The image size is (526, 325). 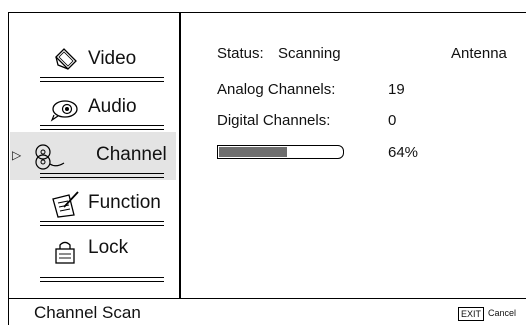 I want to click on menu-item-lock: Lock, so click(x=93, y=255).